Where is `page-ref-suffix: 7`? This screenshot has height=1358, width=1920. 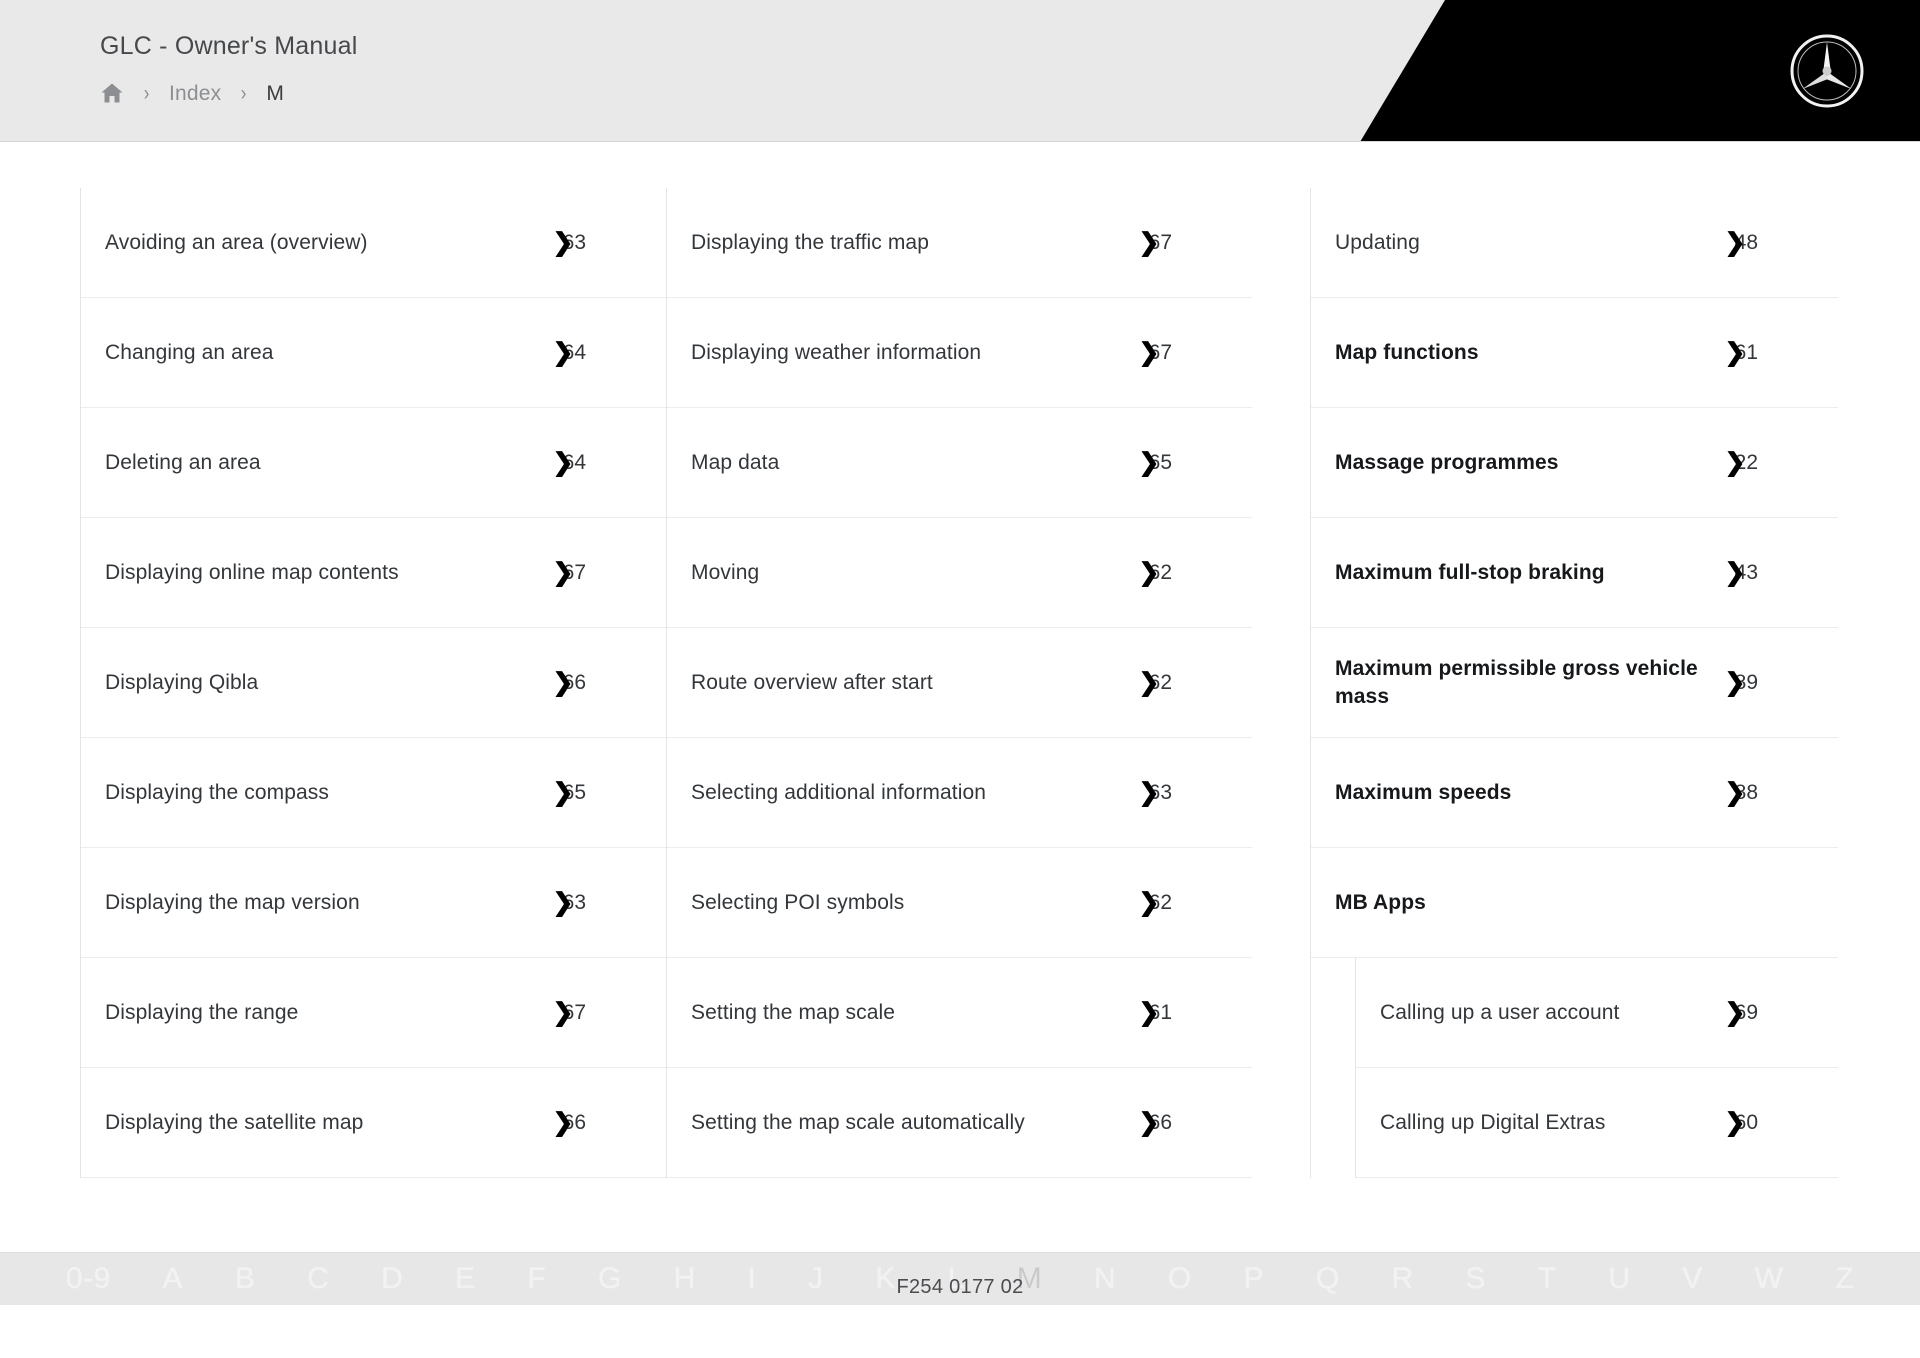
page-ref-suffix: 7 is located at coordinates (580, 1012).